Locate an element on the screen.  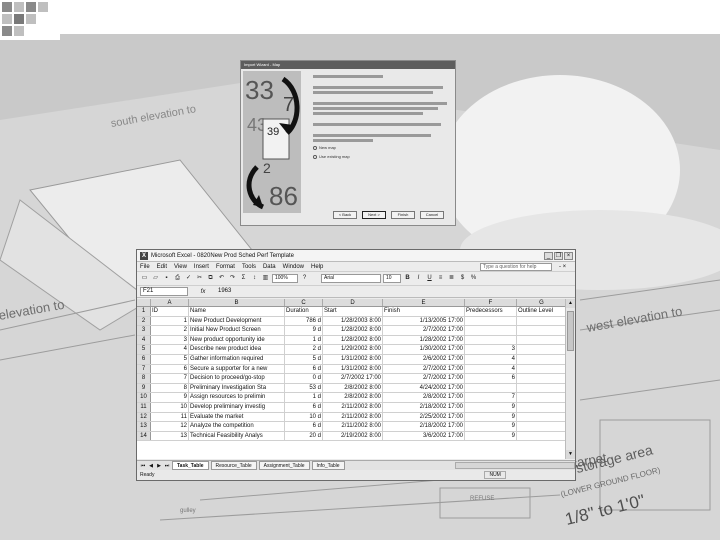
table-cell: 11 is located at coordinates (170, 417).